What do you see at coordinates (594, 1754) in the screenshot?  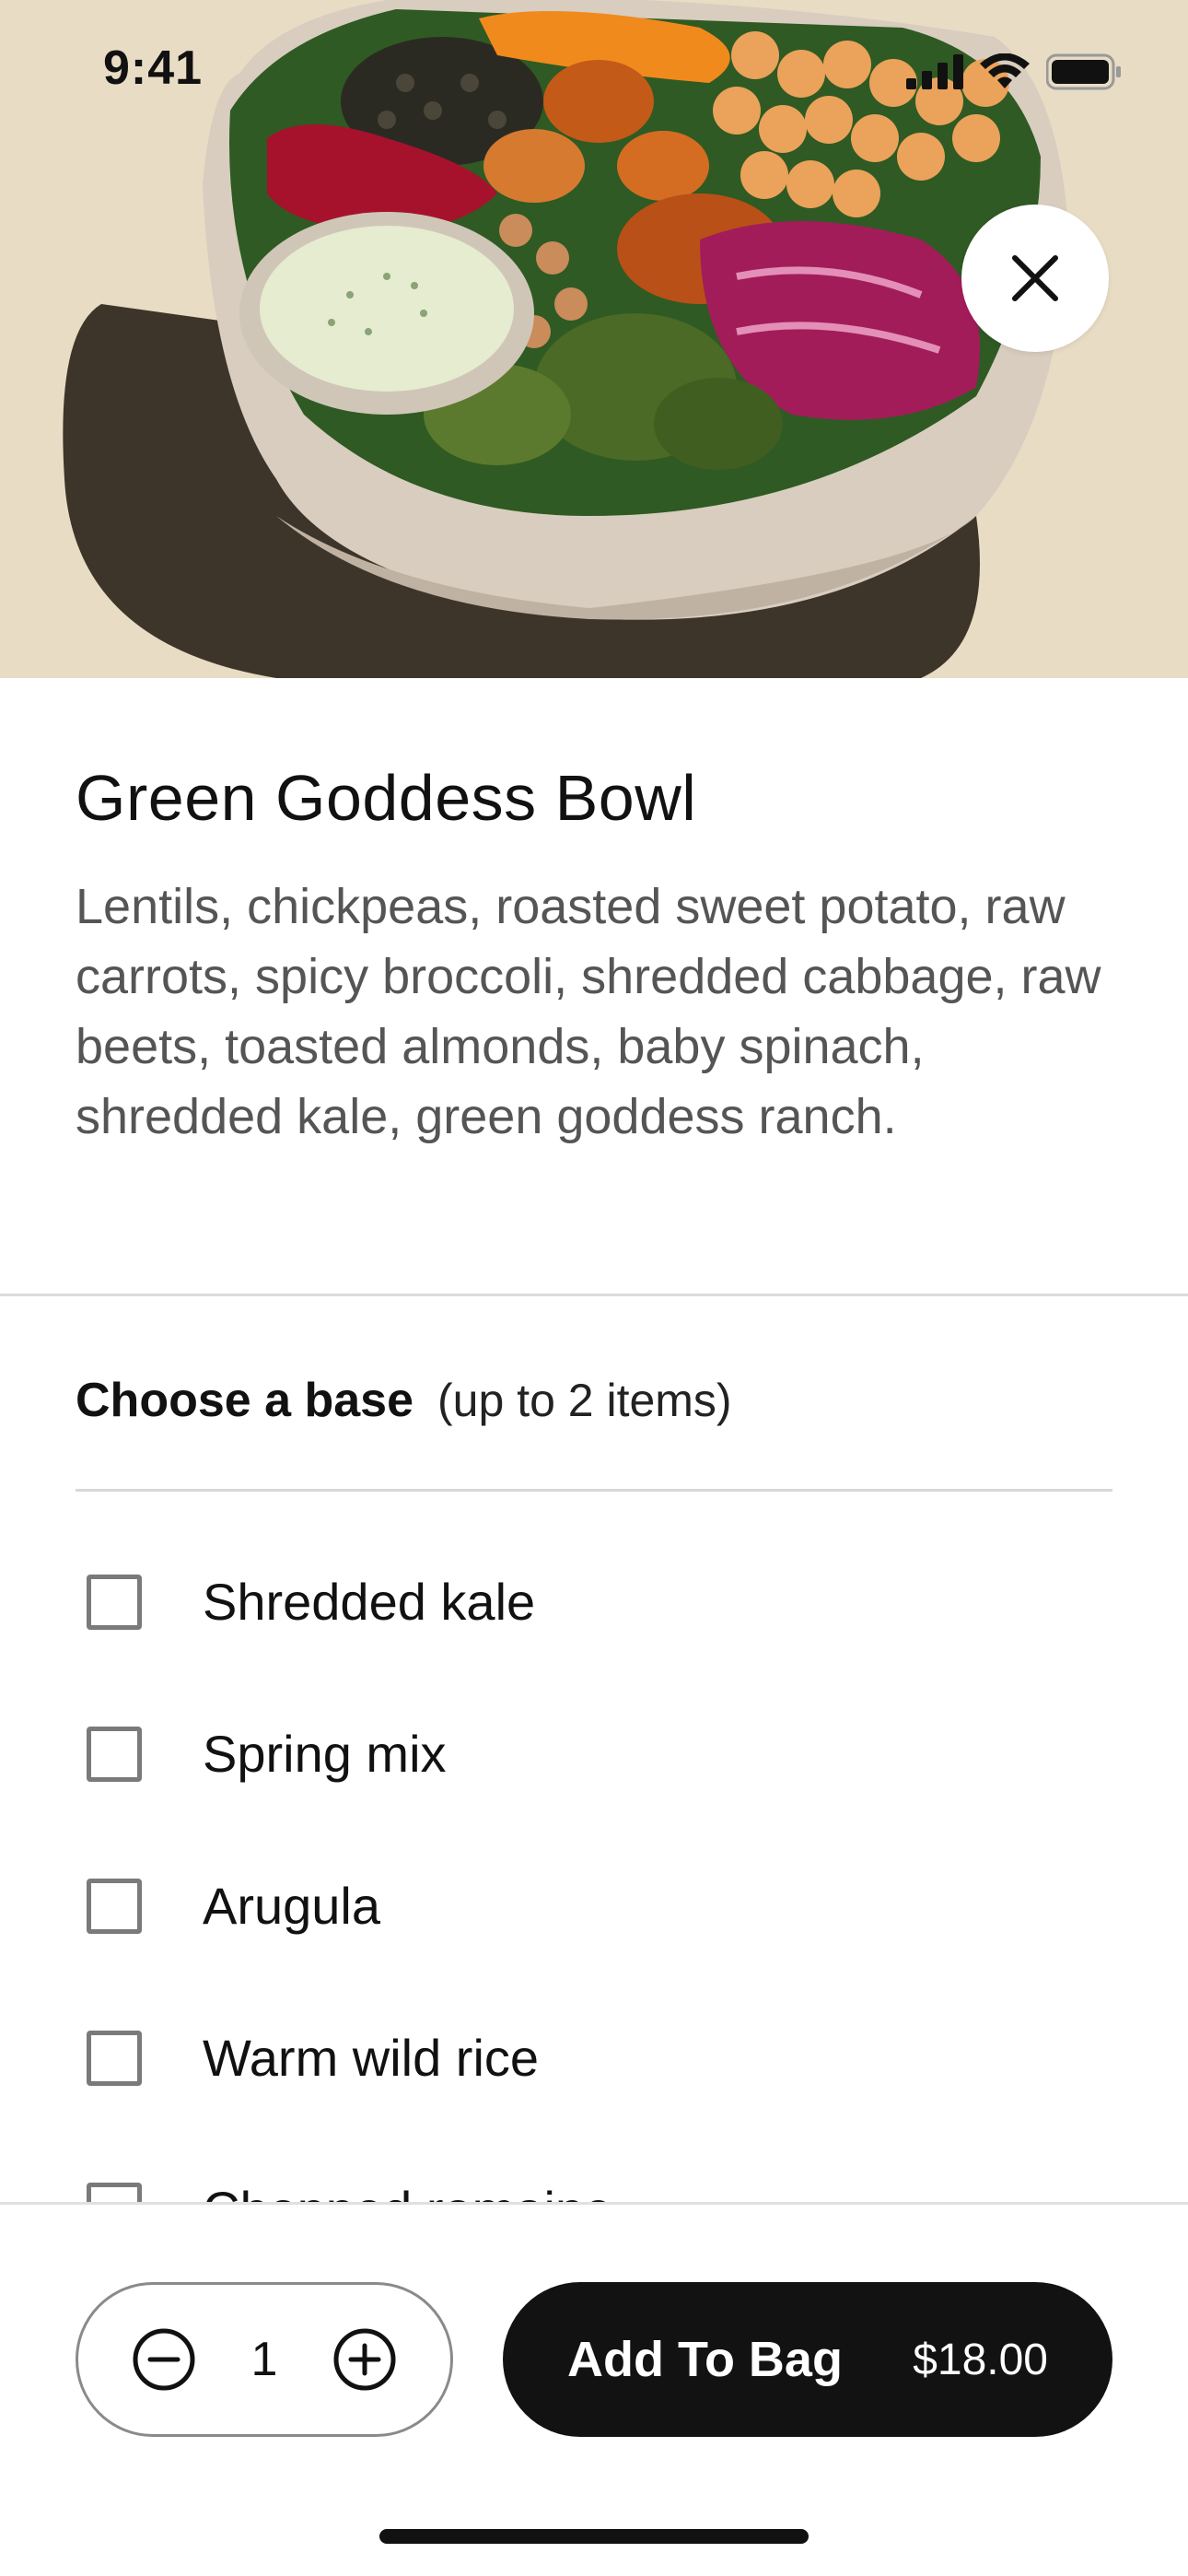 I see `option-spring-mix: Spring mix` at bounding box center [594, 1754].